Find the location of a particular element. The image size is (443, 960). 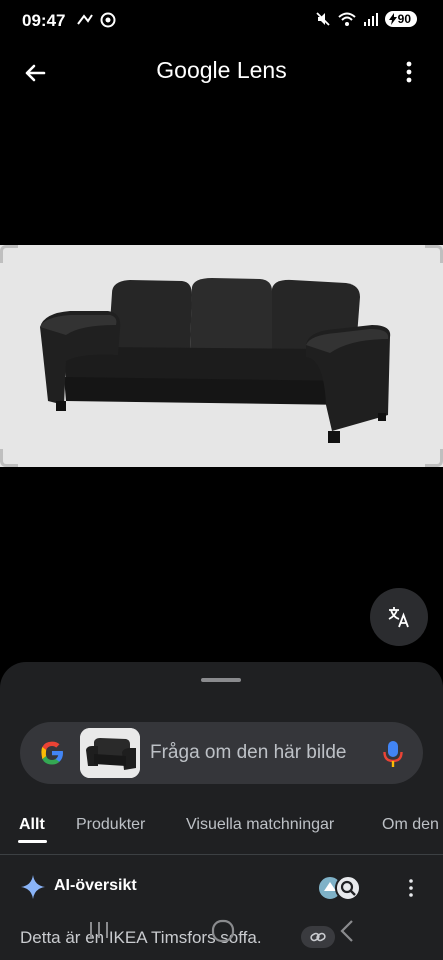

mute-icon is located at coordinates (323, 19).